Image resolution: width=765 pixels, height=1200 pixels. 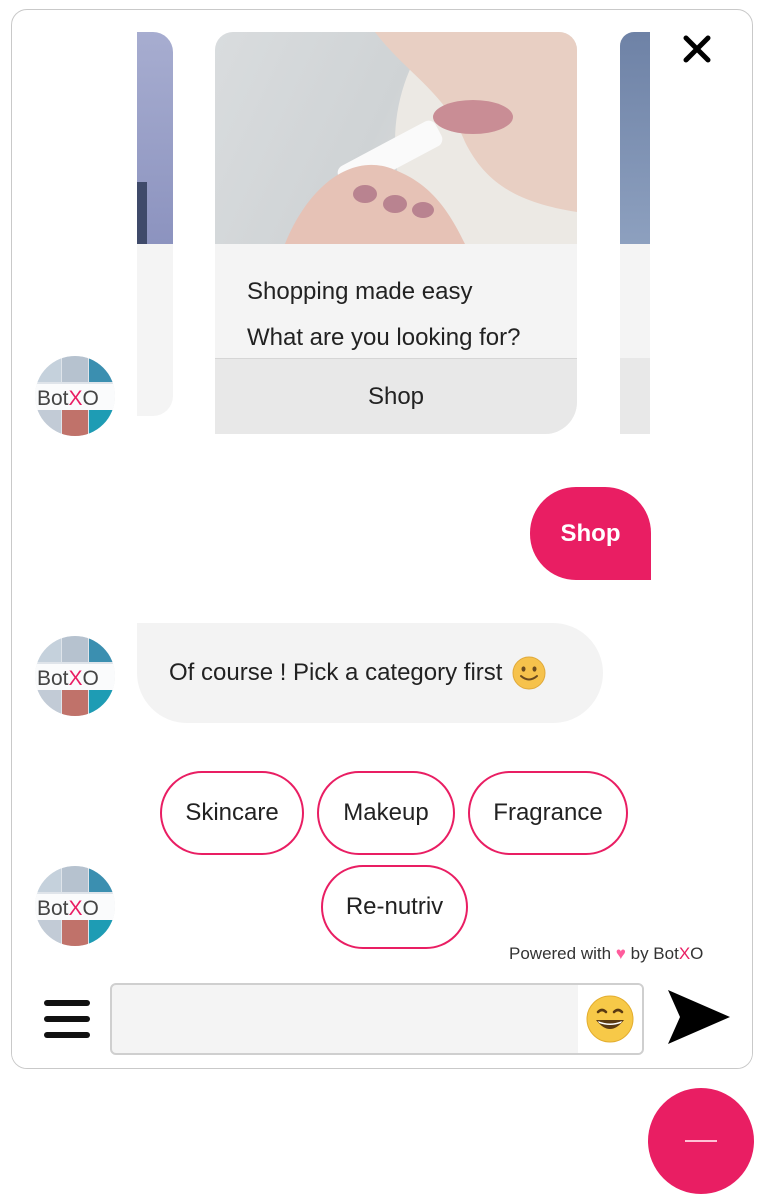 What do you see at coordinates (336, 672) in the screenshot?
I see `bot-message-text: Of course ! Pick a category first` at bounding box center [336, 672].